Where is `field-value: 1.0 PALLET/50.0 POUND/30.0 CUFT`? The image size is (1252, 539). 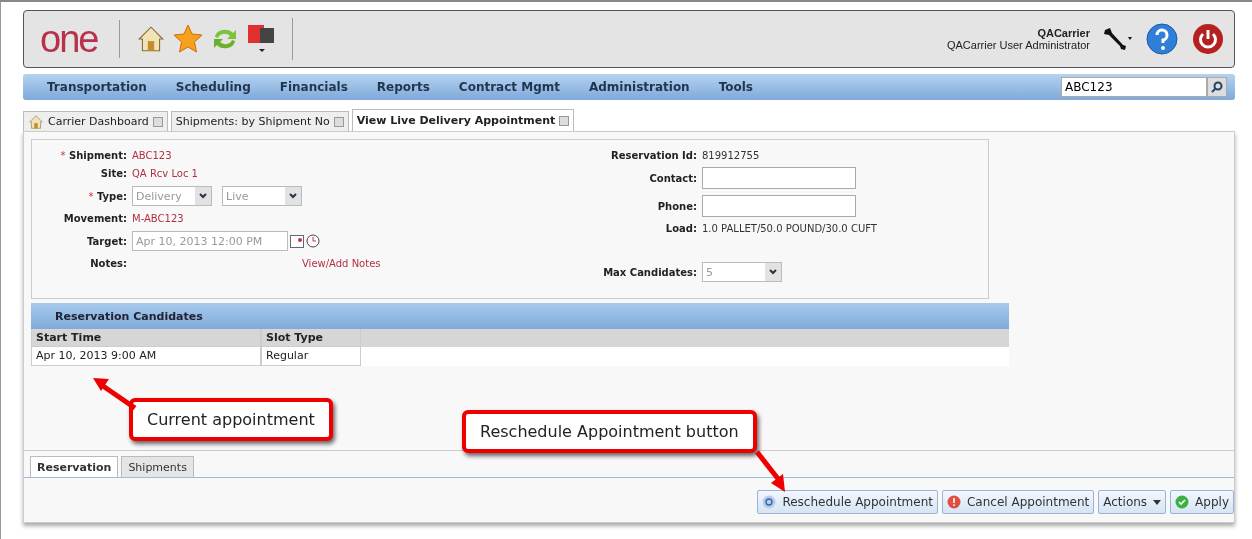
field-value: 1.0 PALLET/50.0 POUND/30.0 CUFT is located at coordinates (790, 228).